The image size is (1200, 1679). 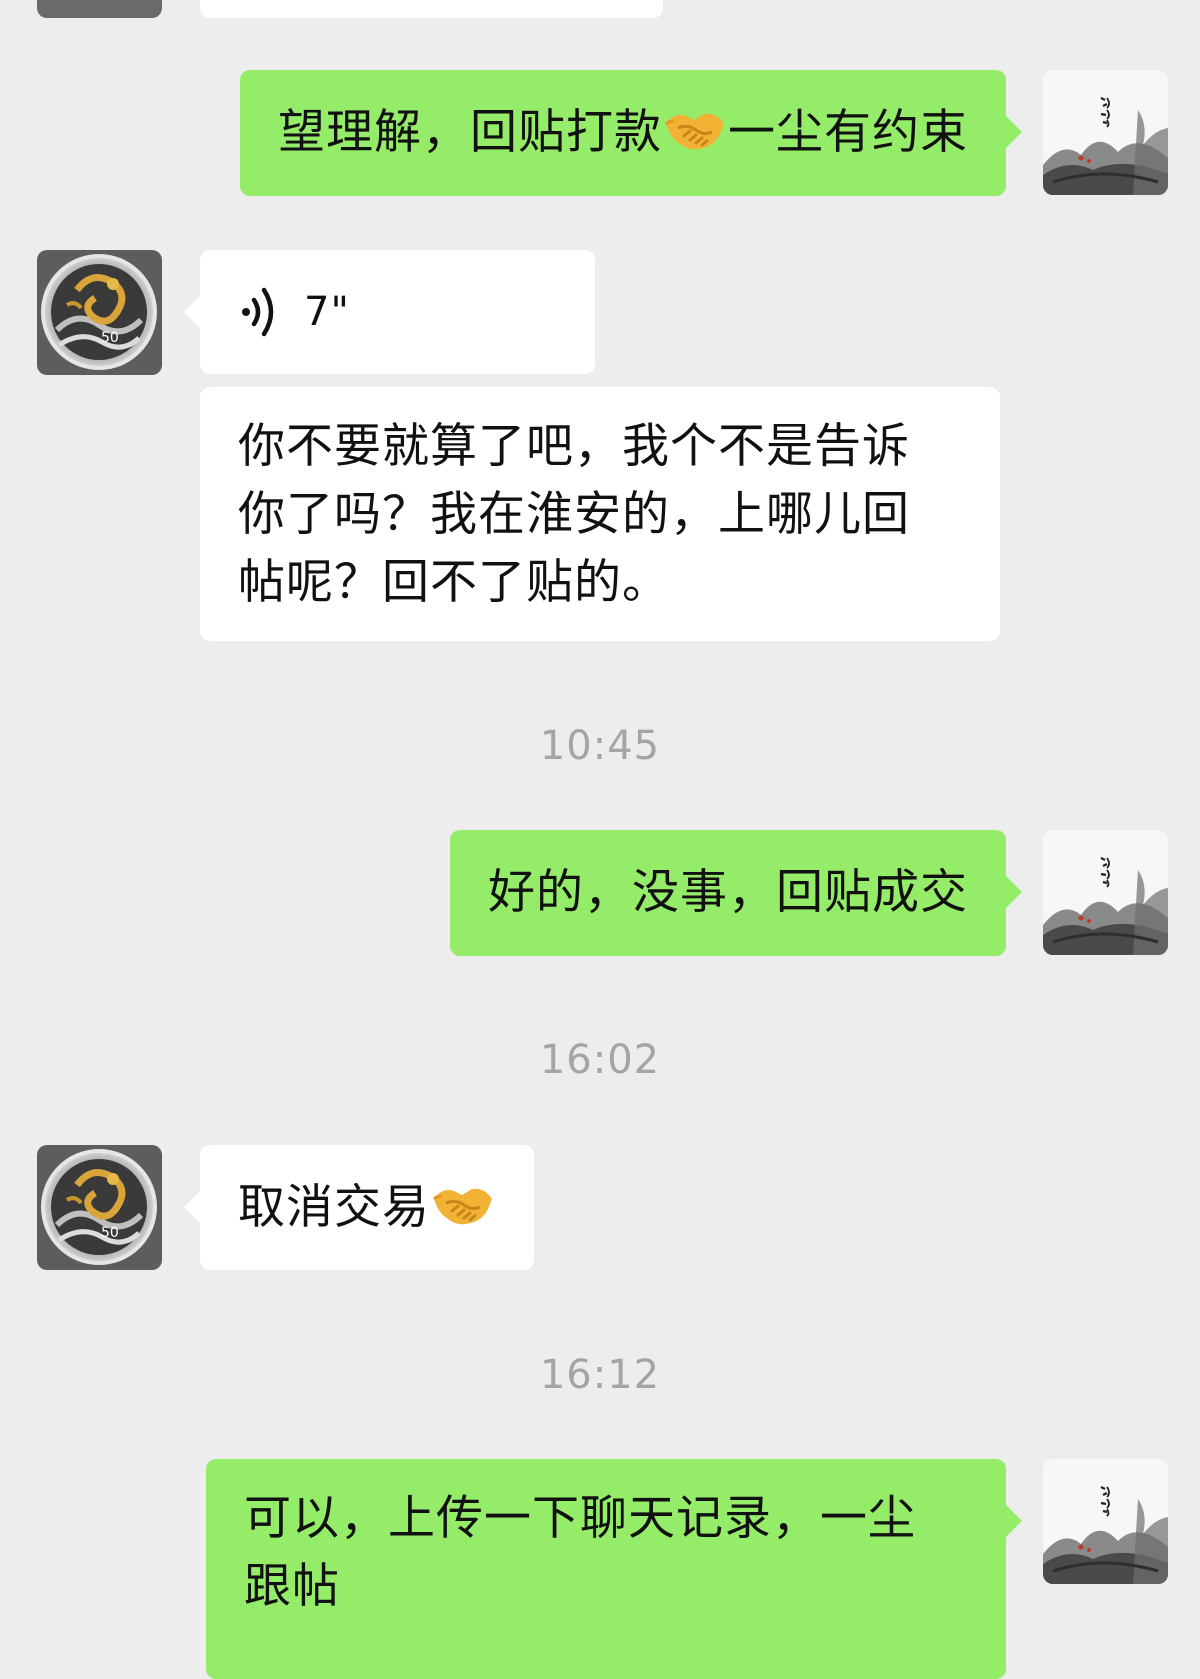 What do you see at coordinates (431, 9) in the screenshot?
I see `partial-message-bubble` at bounding box center [431, 9].